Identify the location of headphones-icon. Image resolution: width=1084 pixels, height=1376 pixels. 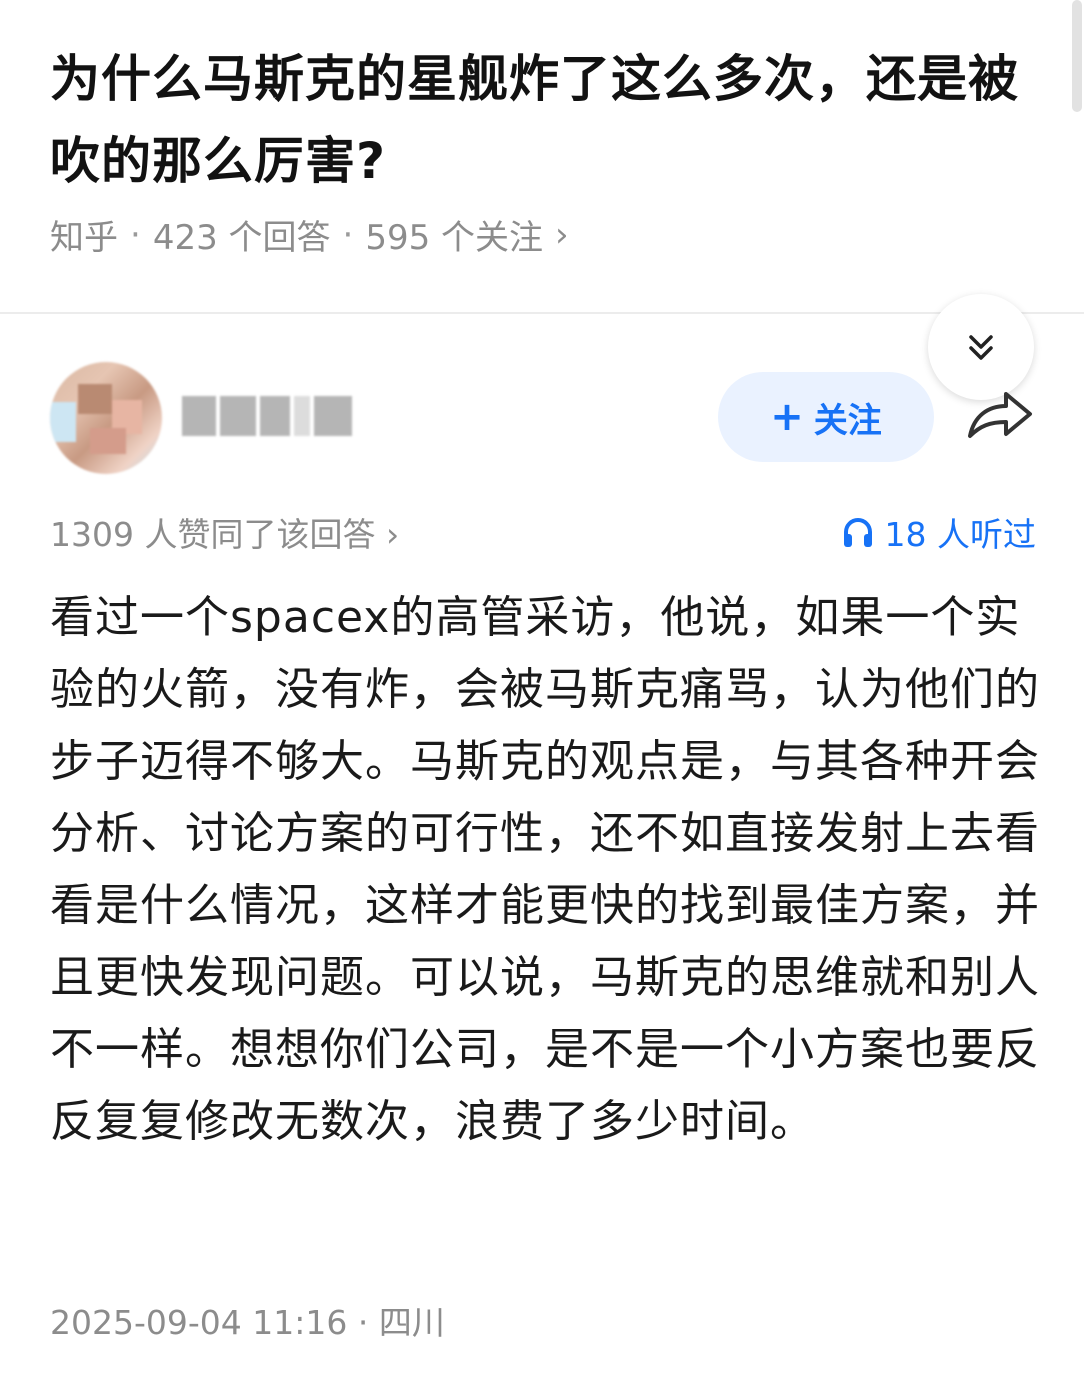
(857, 532).